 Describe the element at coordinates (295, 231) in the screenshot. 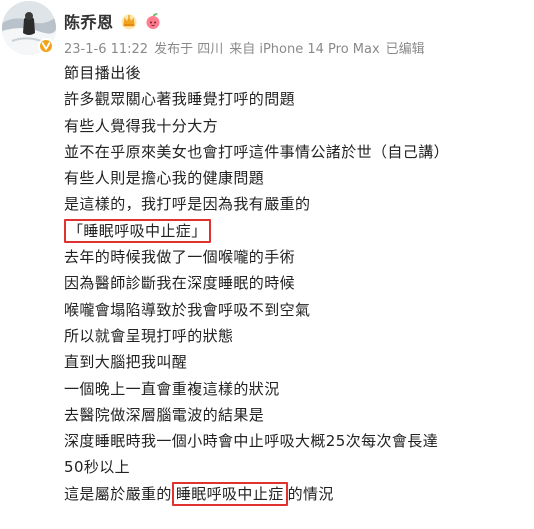

I see `post-line-highlight: 「睡眠呼吸中止症」` at that location.